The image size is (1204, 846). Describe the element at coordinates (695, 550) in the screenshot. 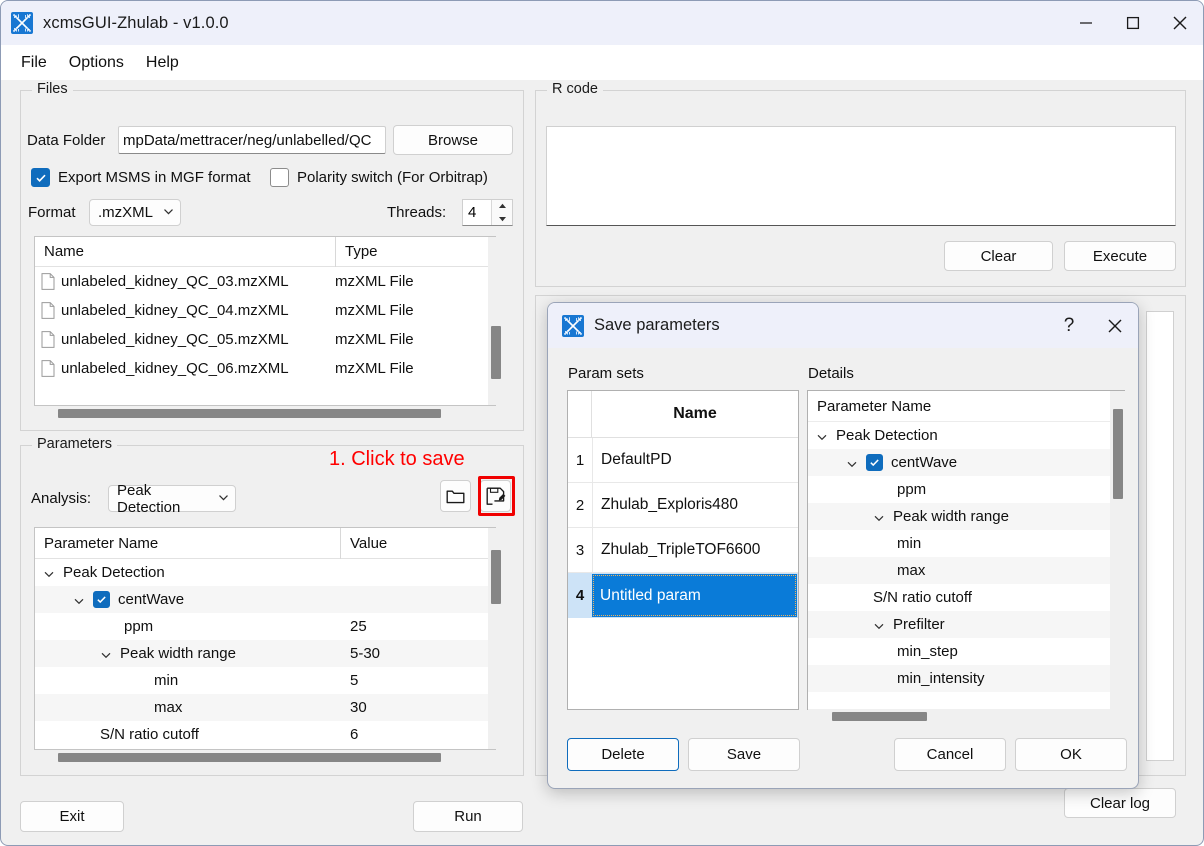

I see `param-set-name: Zhulab_TripleTOF6600` at that location.